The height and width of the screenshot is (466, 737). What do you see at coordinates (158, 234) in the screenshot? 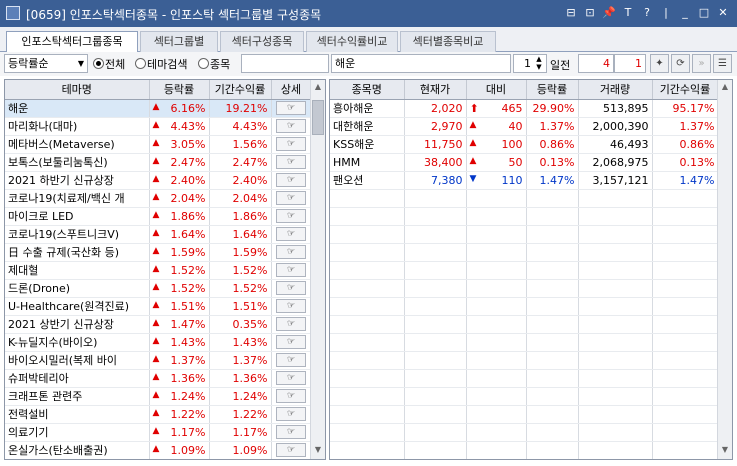
I see `theme-row: 코로나19(스푸트니크V)1.64%1.64%☞` at bounding box center [158, 234].